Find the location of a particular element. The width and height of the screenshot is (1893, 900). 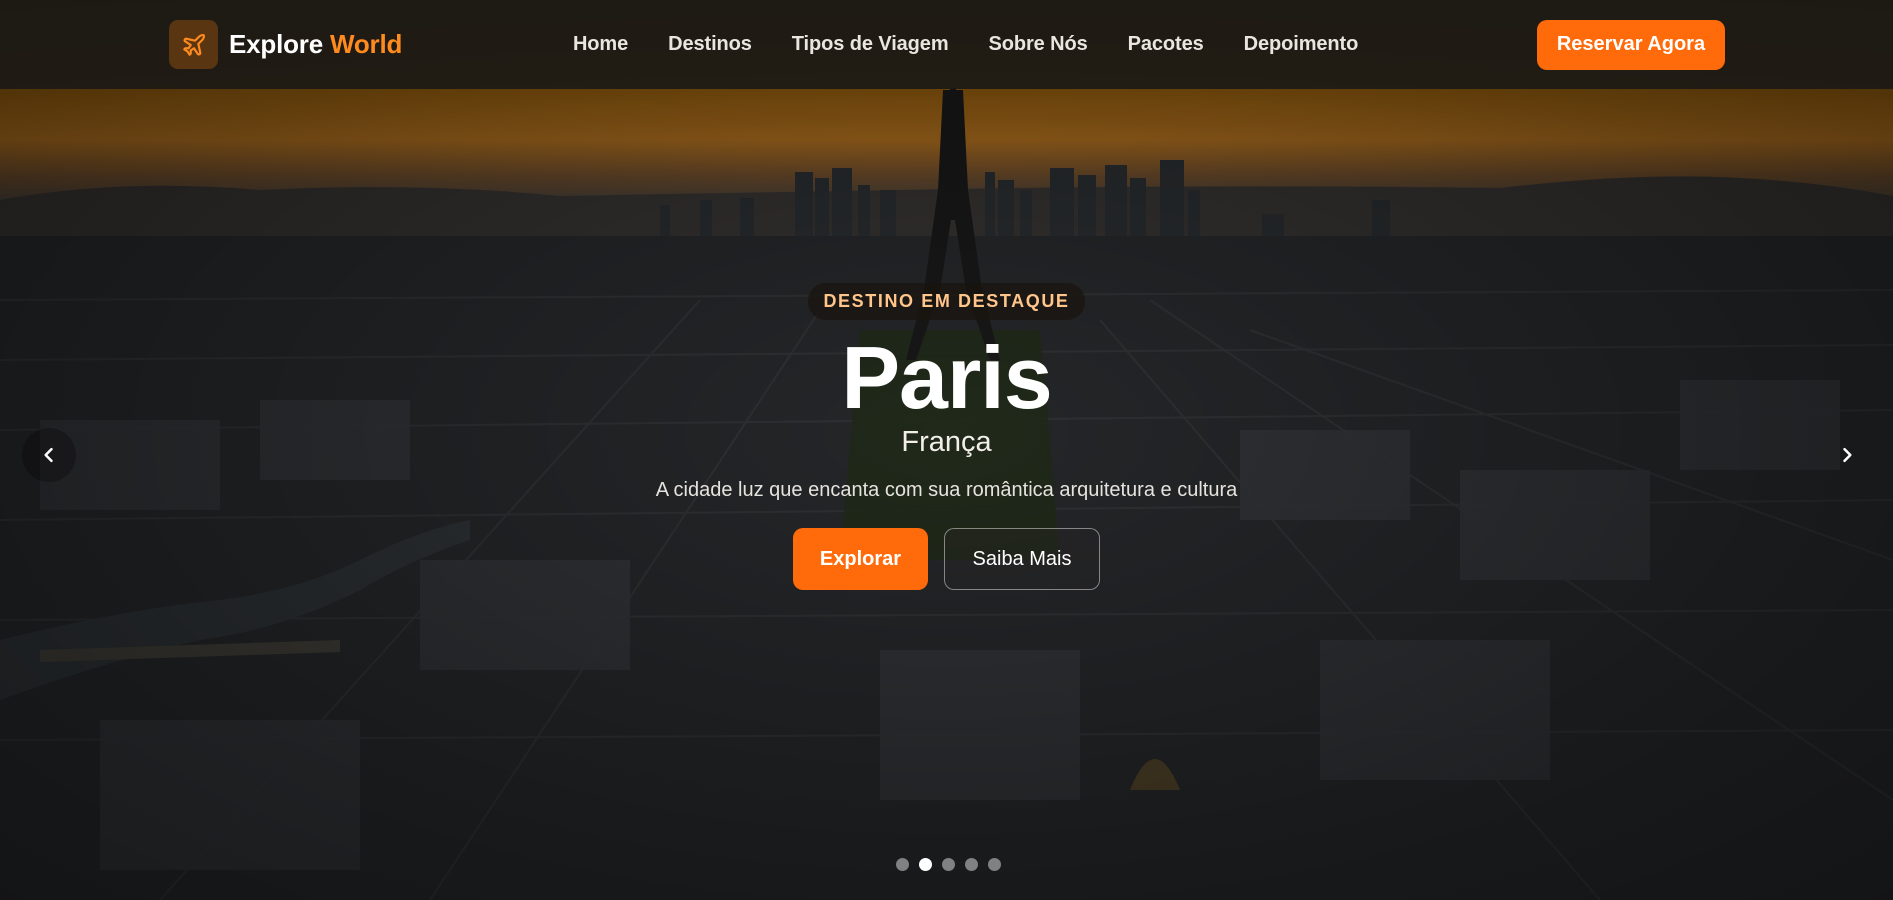

carousel-prev-button is located at coordinates (49, 455).